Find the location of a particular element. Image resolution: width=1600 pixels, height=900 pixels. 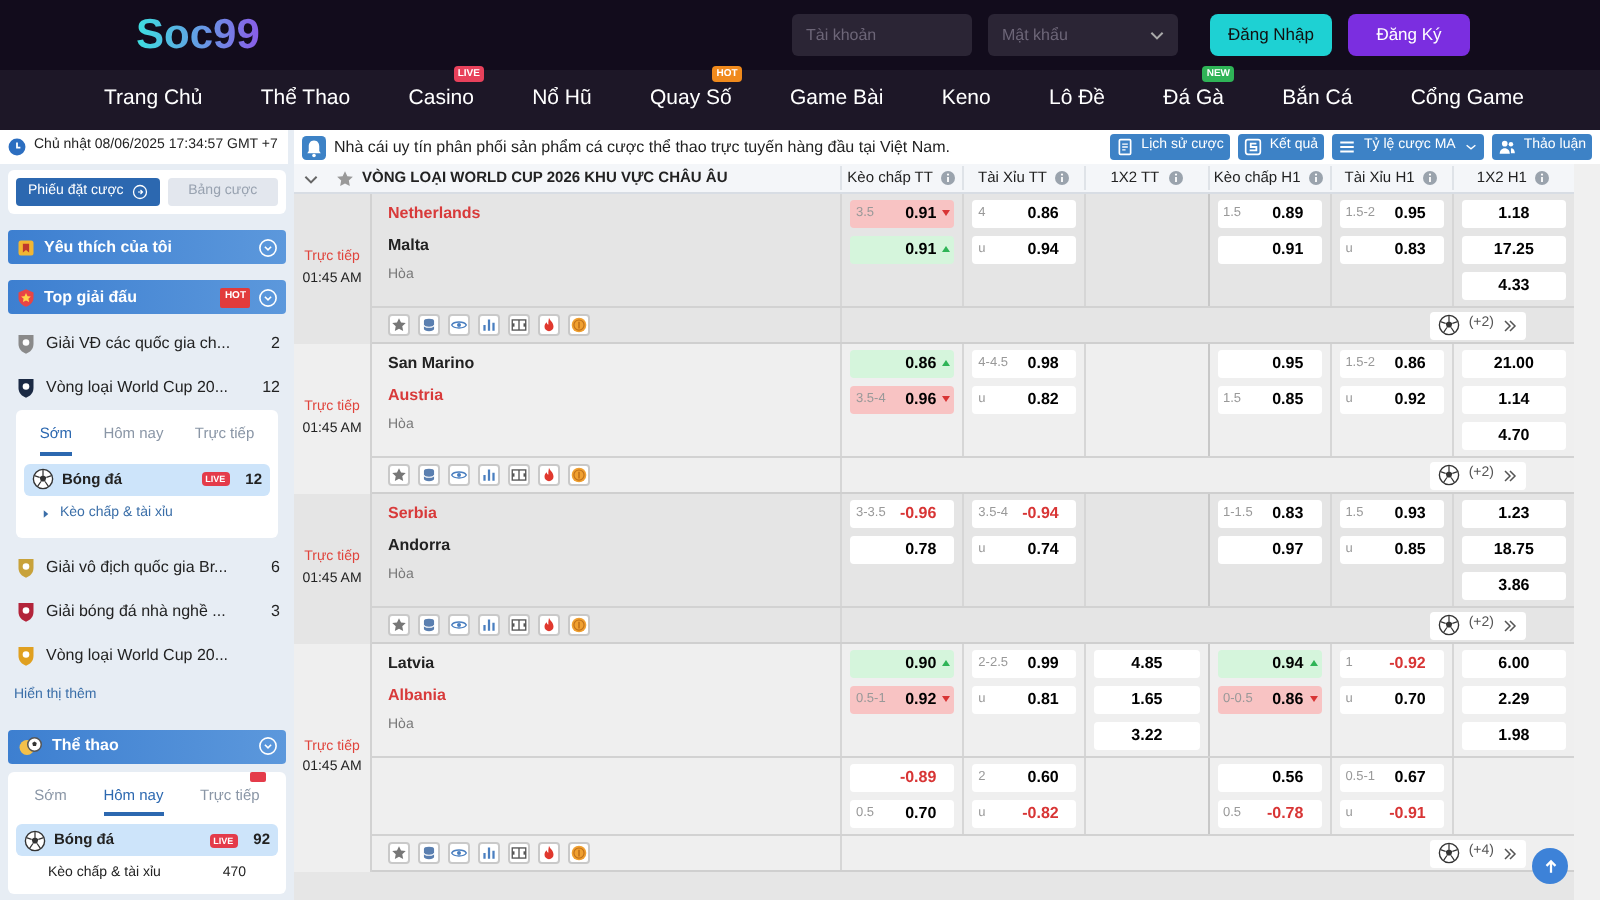

odds-button: 0.78 is located at coordinates (902, 550).